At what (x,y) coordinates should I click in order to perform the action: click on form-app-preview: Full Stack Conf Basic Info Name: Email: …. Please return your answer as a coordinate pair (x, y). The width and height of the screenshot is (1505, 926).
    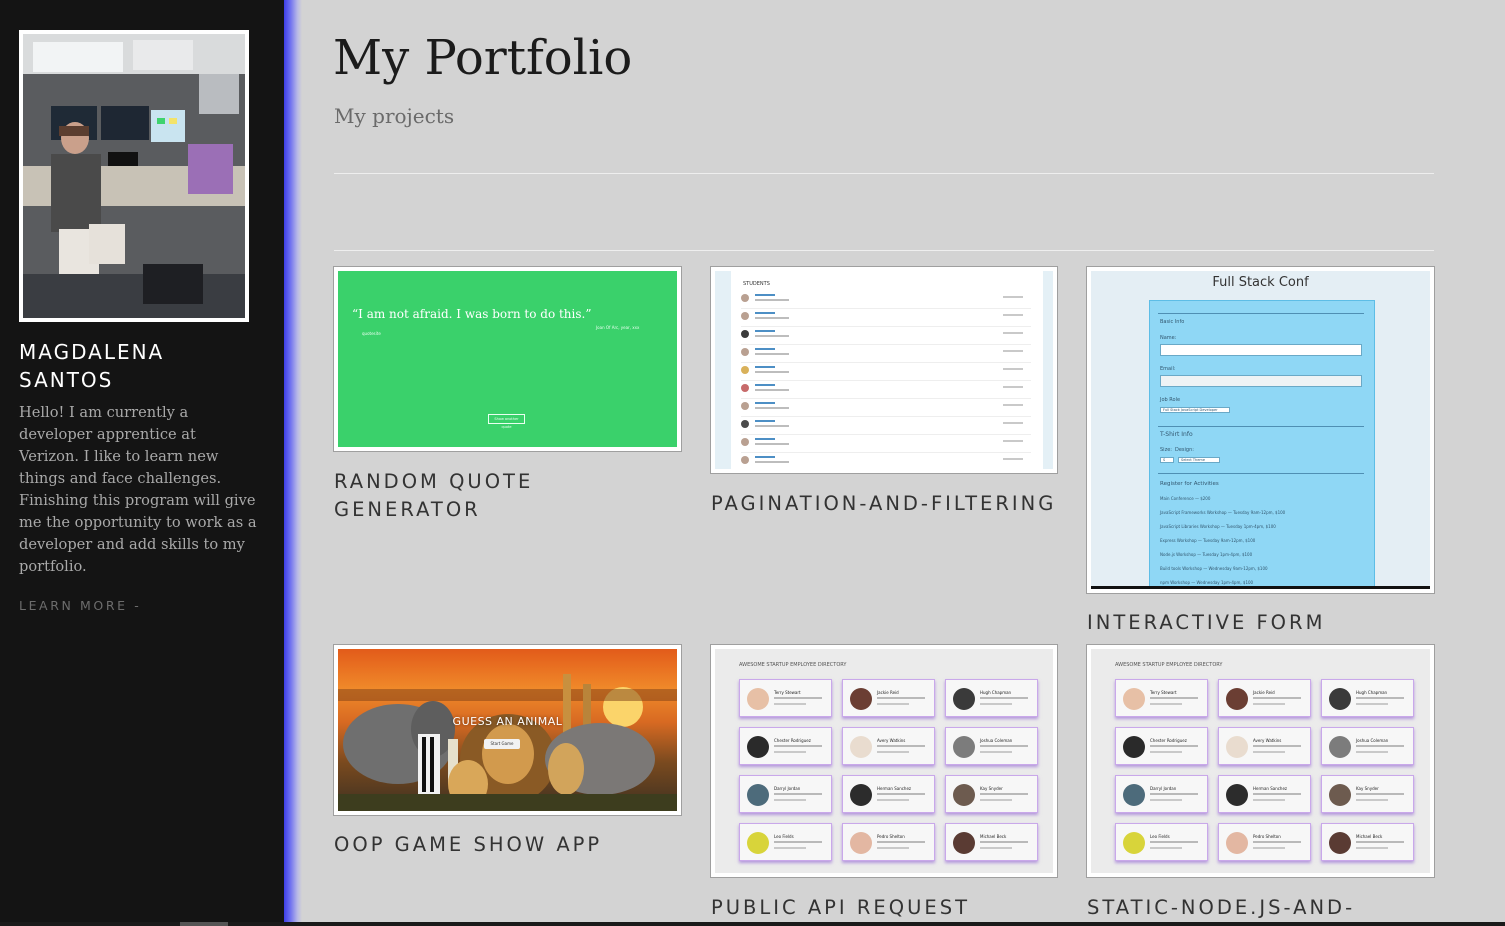
    Looking at the image, I should click on (1260, 430).